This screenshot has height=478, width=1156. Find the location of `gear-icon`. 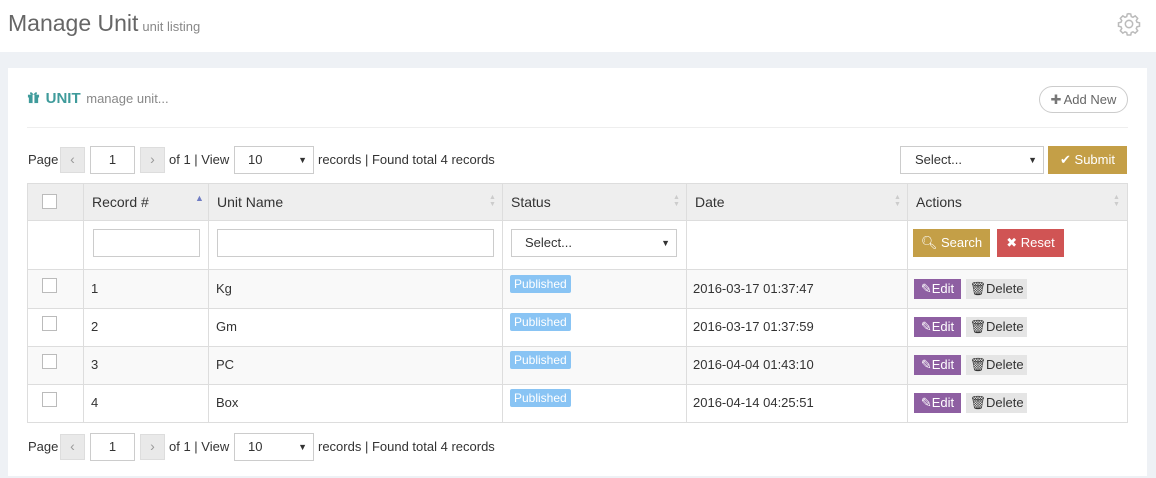

gear-icon is located at coordinates (1129, 24).